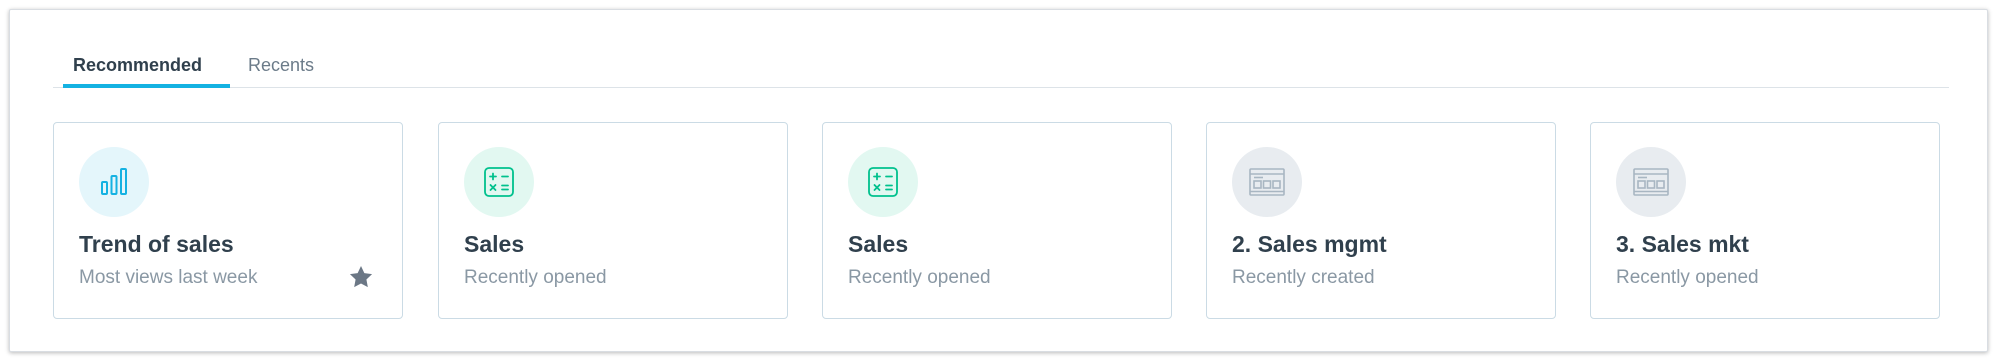  Describe the element at coordinates (361, 277) in the screenshot. I see `star-icon` at that location.